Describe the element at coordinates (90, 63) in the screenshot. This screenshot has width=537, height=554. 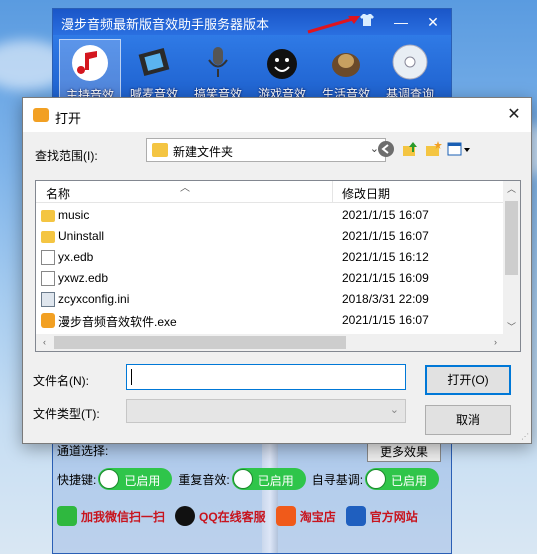
I see `music-note-icon` at that location.